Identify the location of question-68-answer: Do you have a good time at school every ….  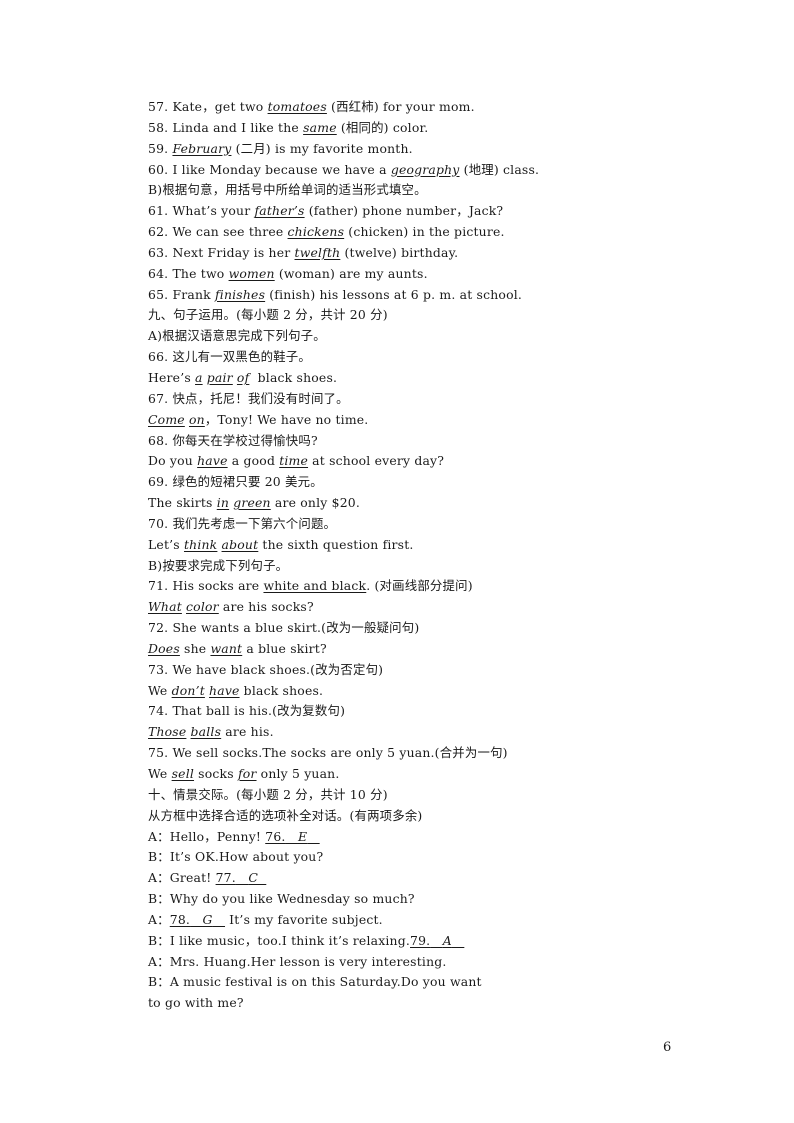
(388, 461).